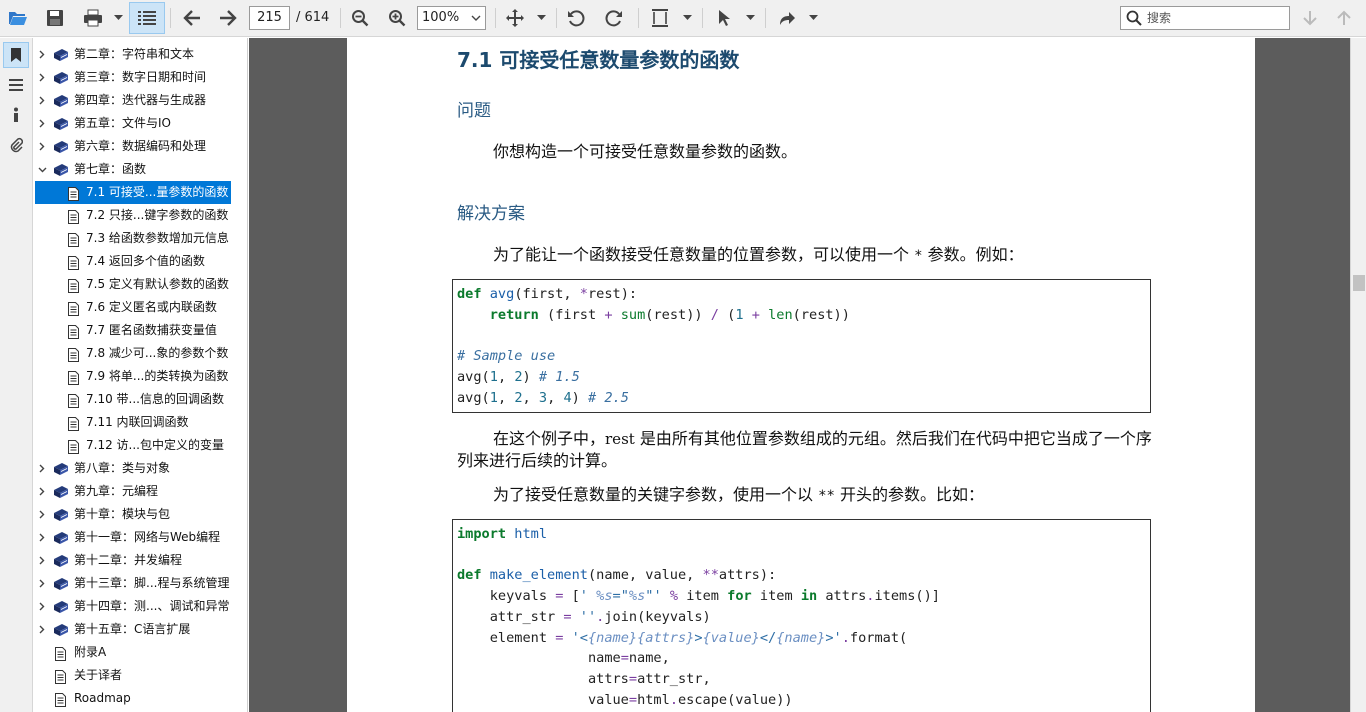 The width and height of the screenshot is (1366, 712). I want to click on bookmarks-tab-icon, so click(16, 55).